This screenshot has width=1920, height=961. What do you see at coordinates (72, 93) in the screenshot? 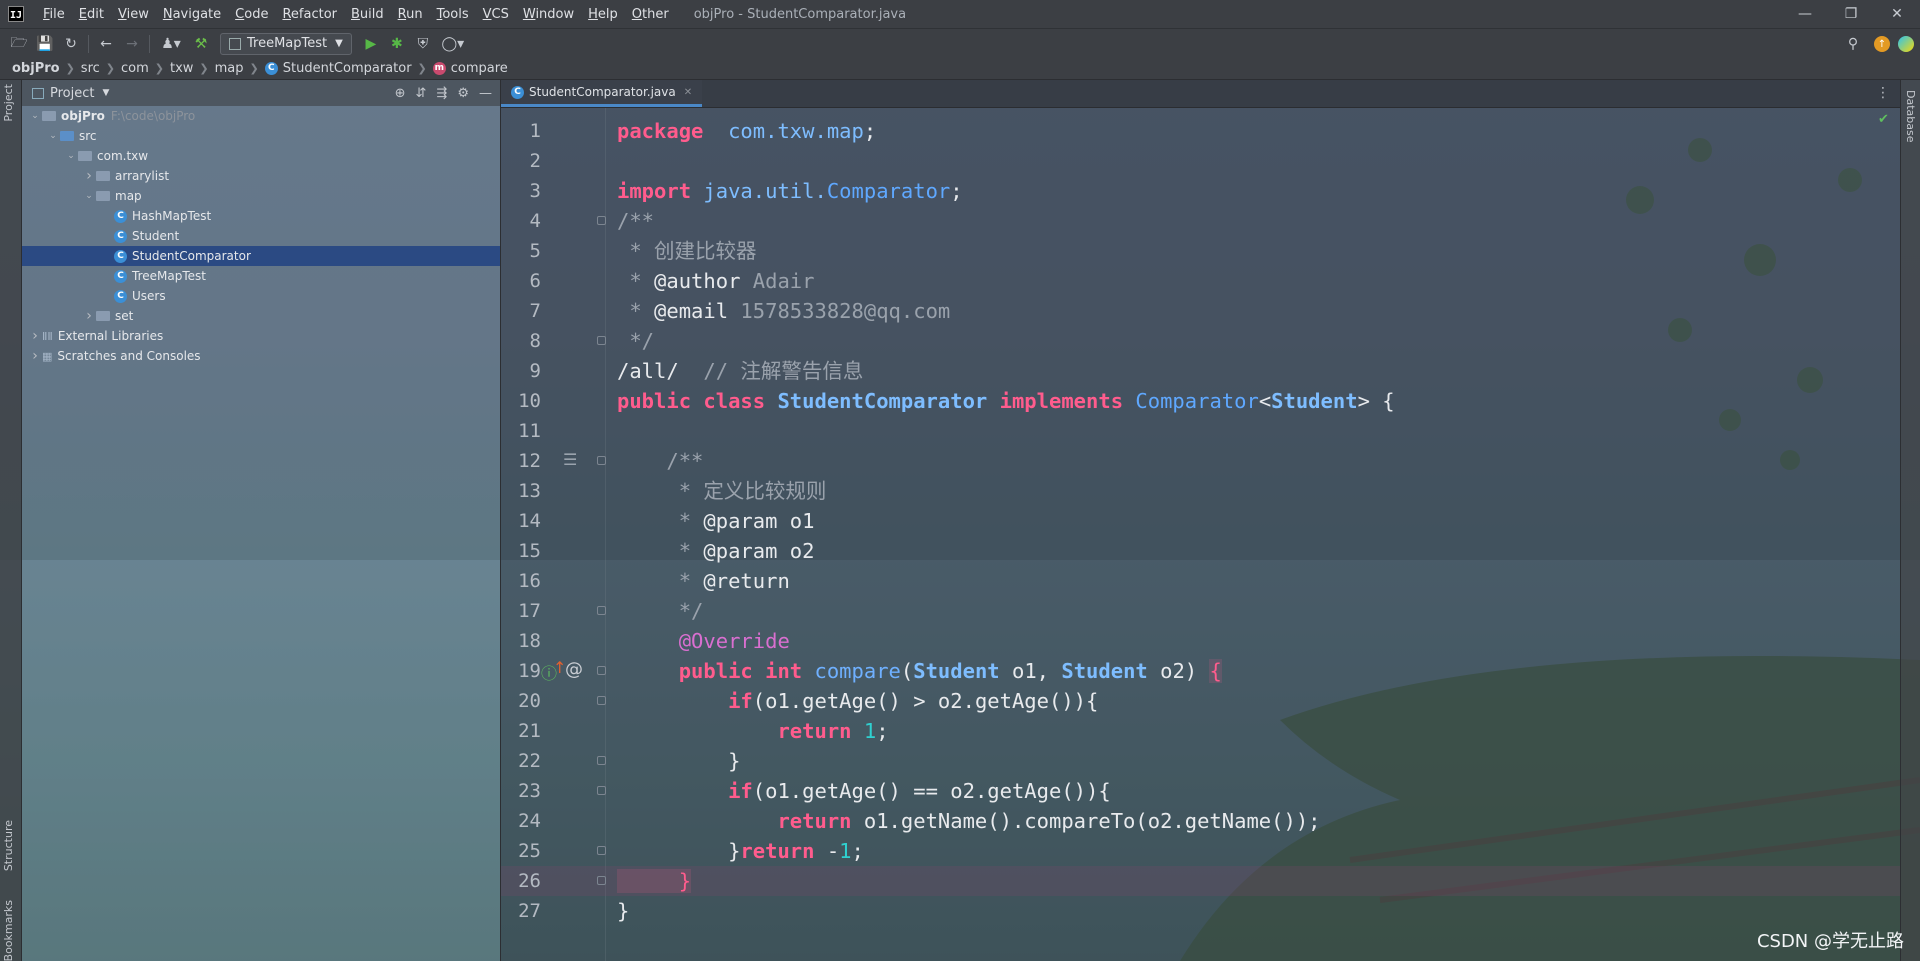
I see `project-view-selector: Project` at bounding box center [72, 93].